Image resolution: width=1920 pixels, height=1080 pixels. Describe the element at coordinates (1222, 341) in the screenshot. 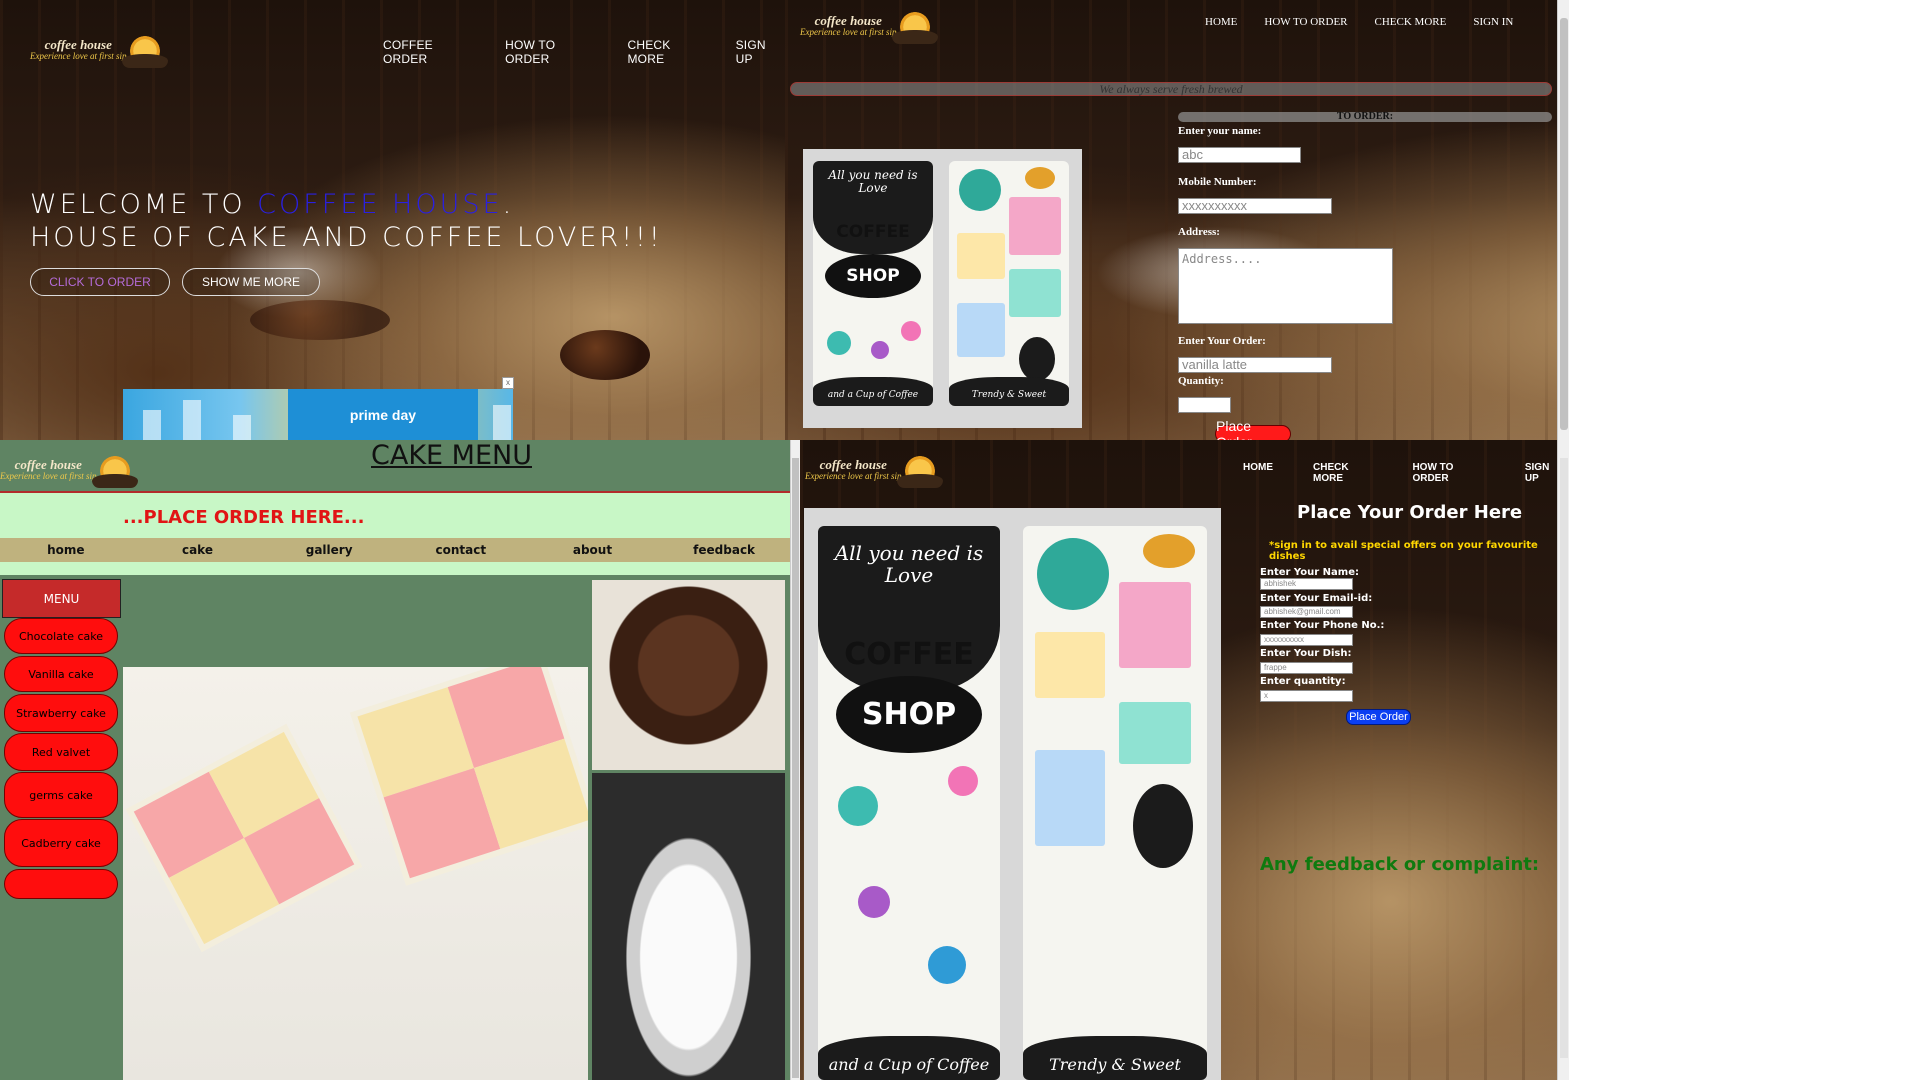

I see `order-label: Enter Your Order:` at that location.